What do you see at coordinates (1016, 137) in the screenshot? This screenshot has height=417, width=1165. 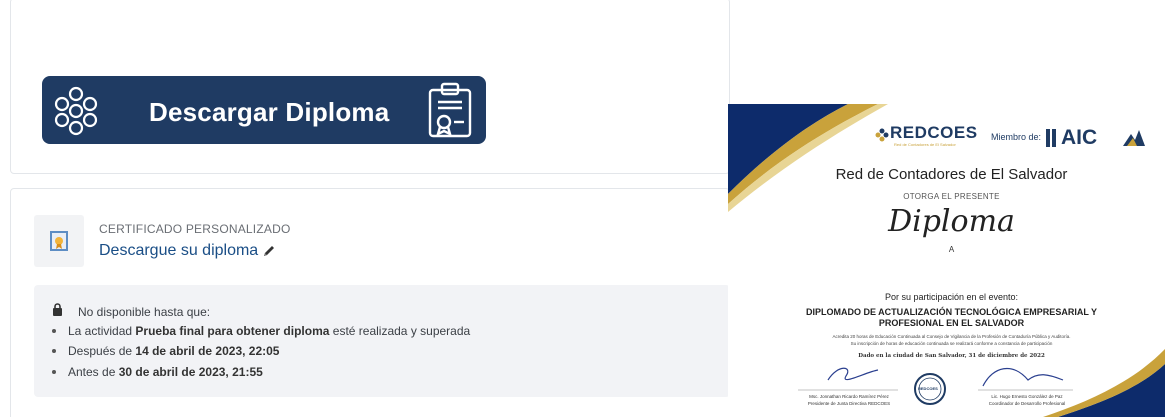 I see `member-label: Miembro de:` at bounding box center [1016, 137].